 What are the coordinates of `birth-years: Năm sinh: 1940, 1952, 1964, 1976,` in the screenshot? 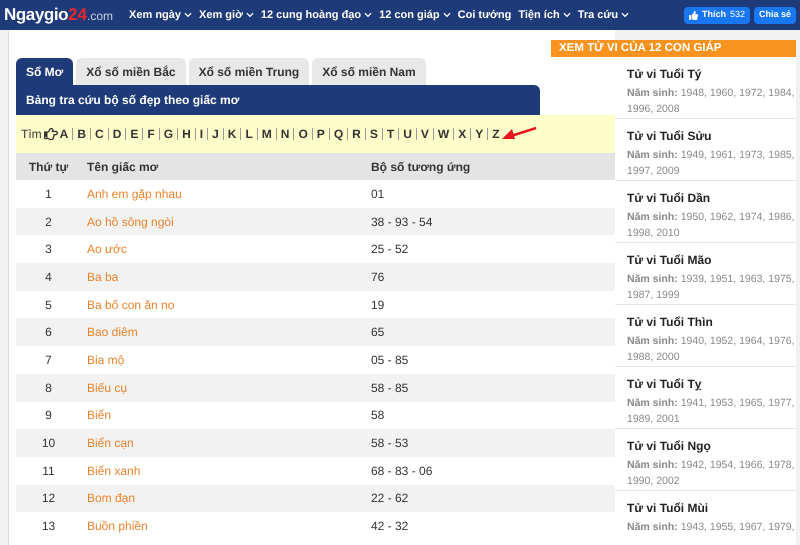 It's located at (711, 342).